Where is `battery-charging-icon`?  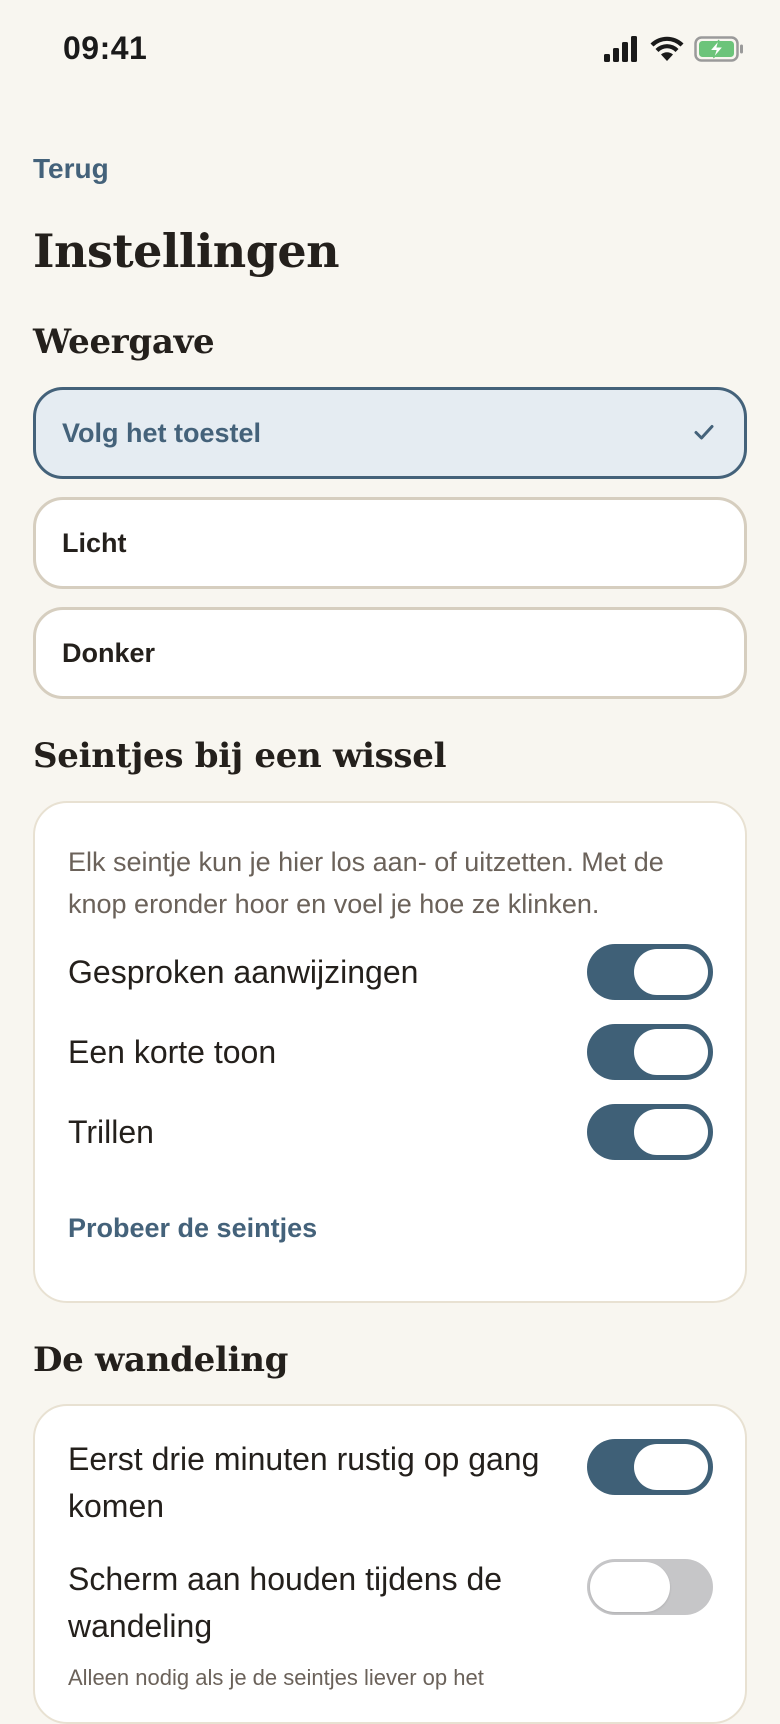 battery-charging-icon is located at coordinates (718, 49).